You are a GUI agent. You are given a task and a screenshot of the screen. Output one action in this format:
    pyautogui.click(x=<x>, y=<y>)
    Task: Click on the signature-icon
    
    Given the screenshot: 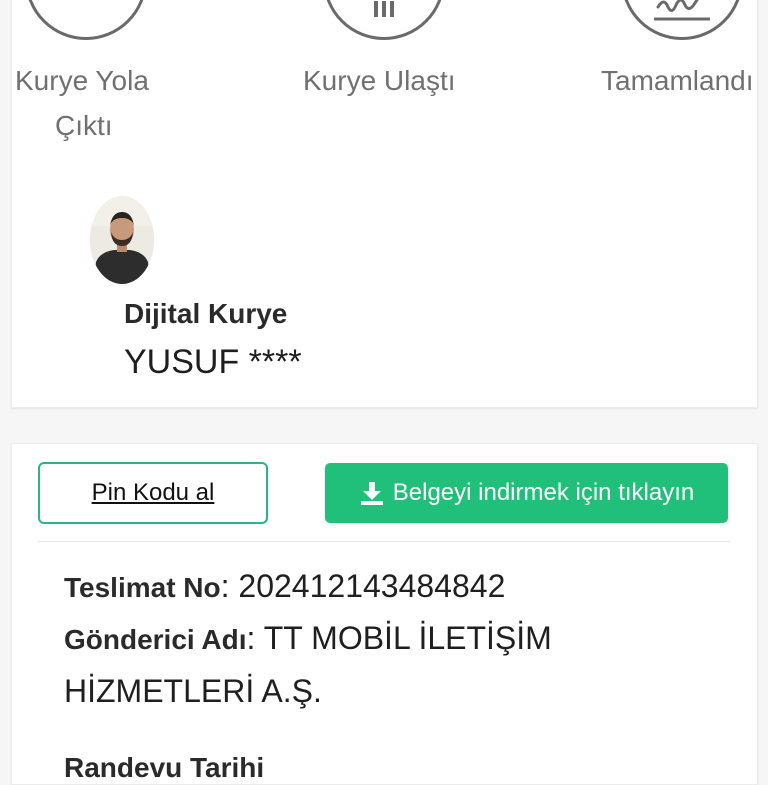 What is the action you would take?
    pyautogui.click(x=682, y=20)
    